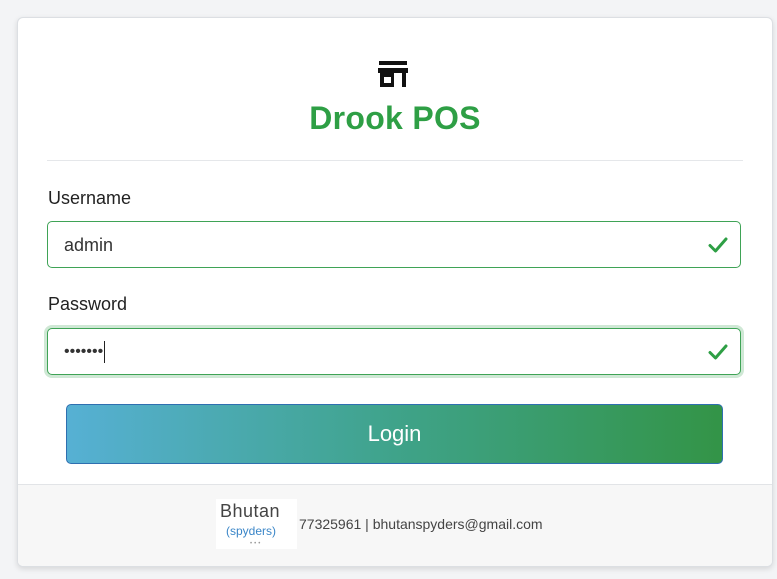  Describe the element at coordinates (395, 118) in the screenshot. I see `app-title: Drook POS` at that location.